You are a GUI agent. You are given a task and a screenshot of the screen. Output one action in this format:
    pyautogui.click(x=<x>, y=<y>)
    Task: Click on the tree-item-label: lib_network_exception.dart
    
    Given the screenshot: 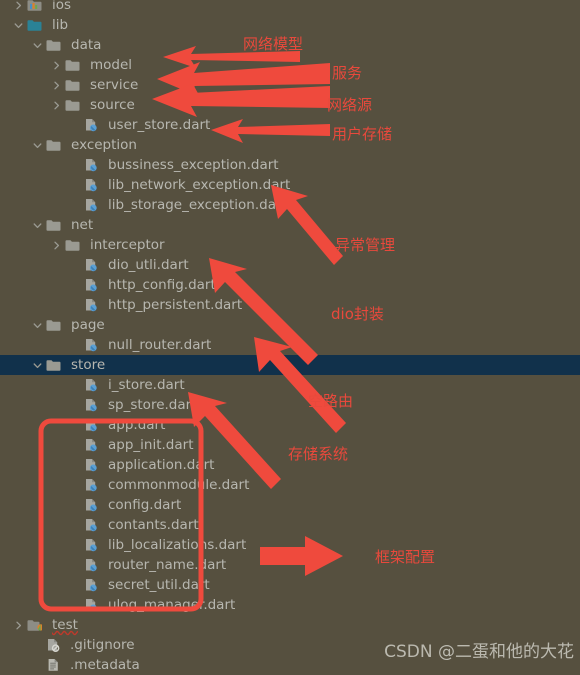 What is the action you would take?
    pyautogui.click(x=199, y=185)
    